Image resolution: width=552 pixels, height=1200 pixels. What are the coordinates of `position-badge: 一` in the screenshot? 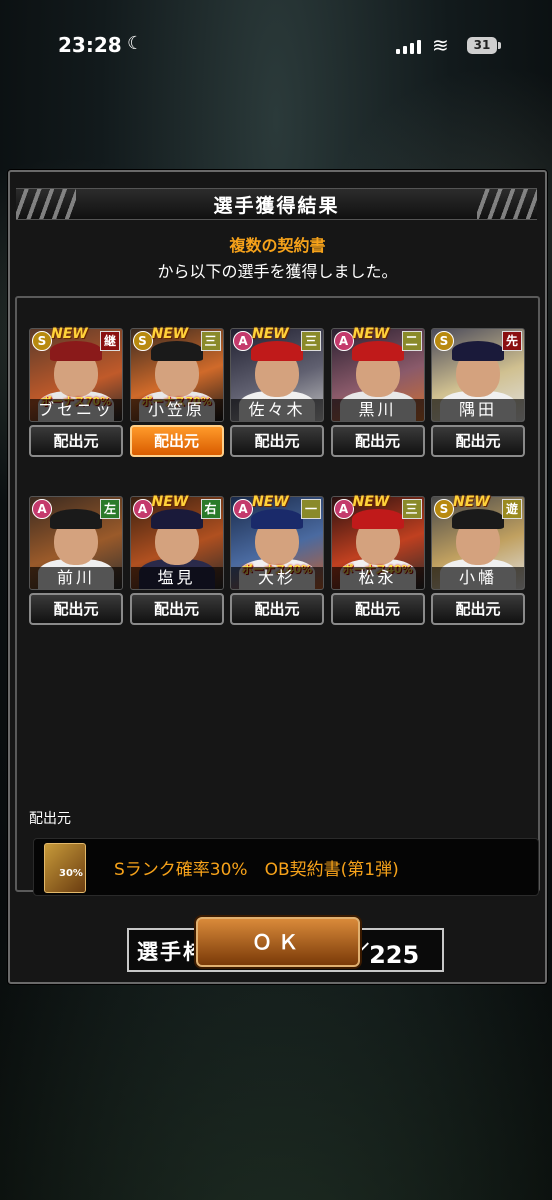 It's located at (311, 509).